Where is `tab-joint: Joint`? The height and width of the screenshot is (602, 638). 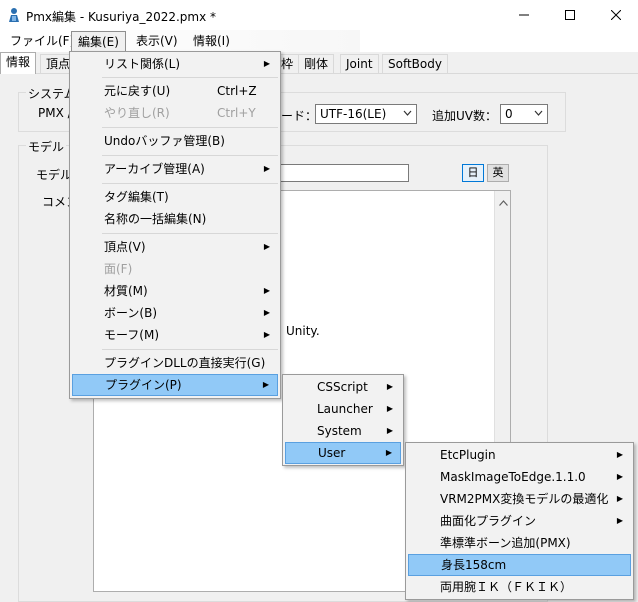 tab-joint: Joint is located at coordinates (359, 63).